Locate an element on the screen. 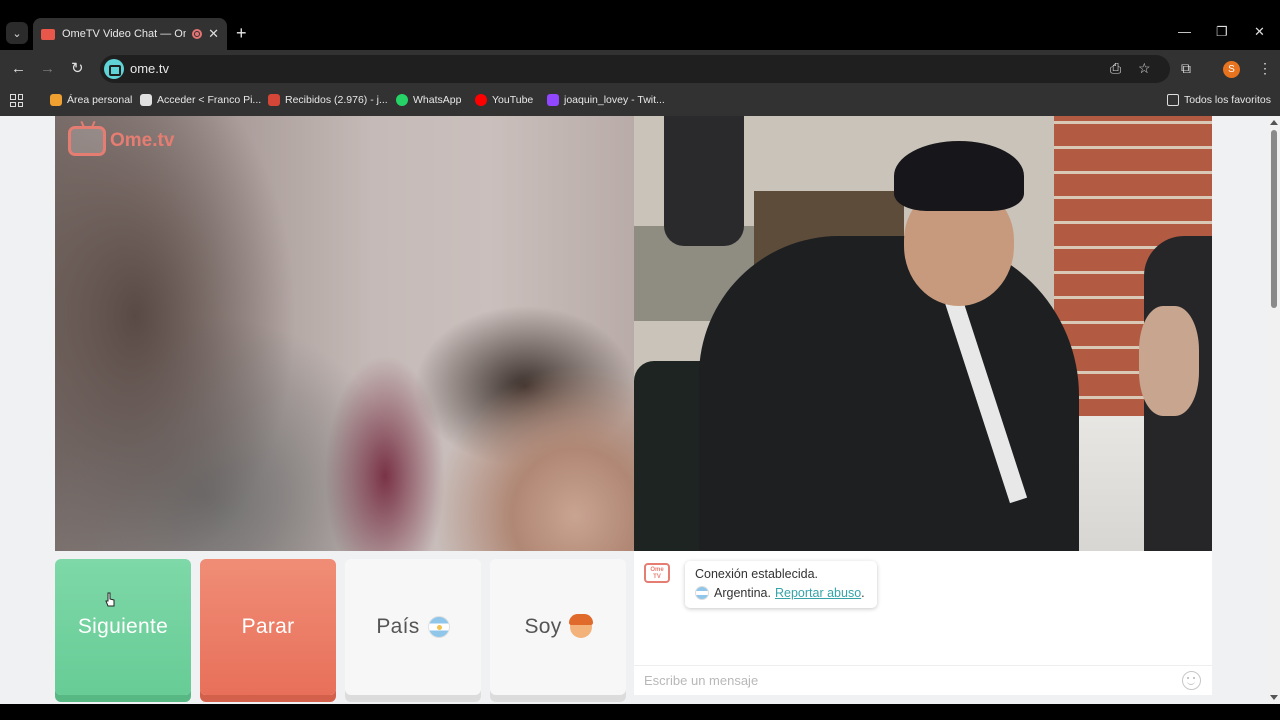 The height and width of the screenshot is (720, 1280). wordpress-pi-icon is located at coordinates (146, 100).